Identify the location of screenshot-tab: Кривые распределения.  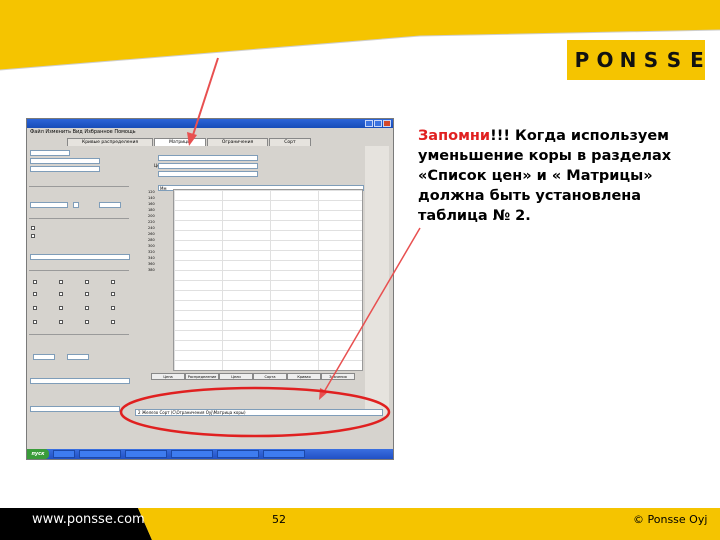
(110, 142).